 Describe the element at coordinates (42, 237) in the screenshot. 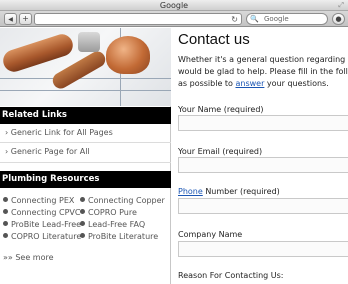

I see `resource-link: COPRO Literature` at that location.